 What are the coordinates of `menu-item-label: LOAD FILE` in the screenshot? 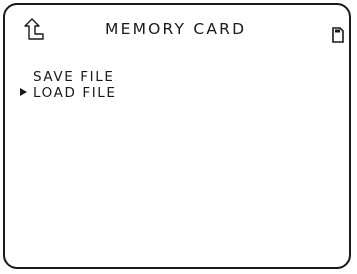 It's located at (75, 93).